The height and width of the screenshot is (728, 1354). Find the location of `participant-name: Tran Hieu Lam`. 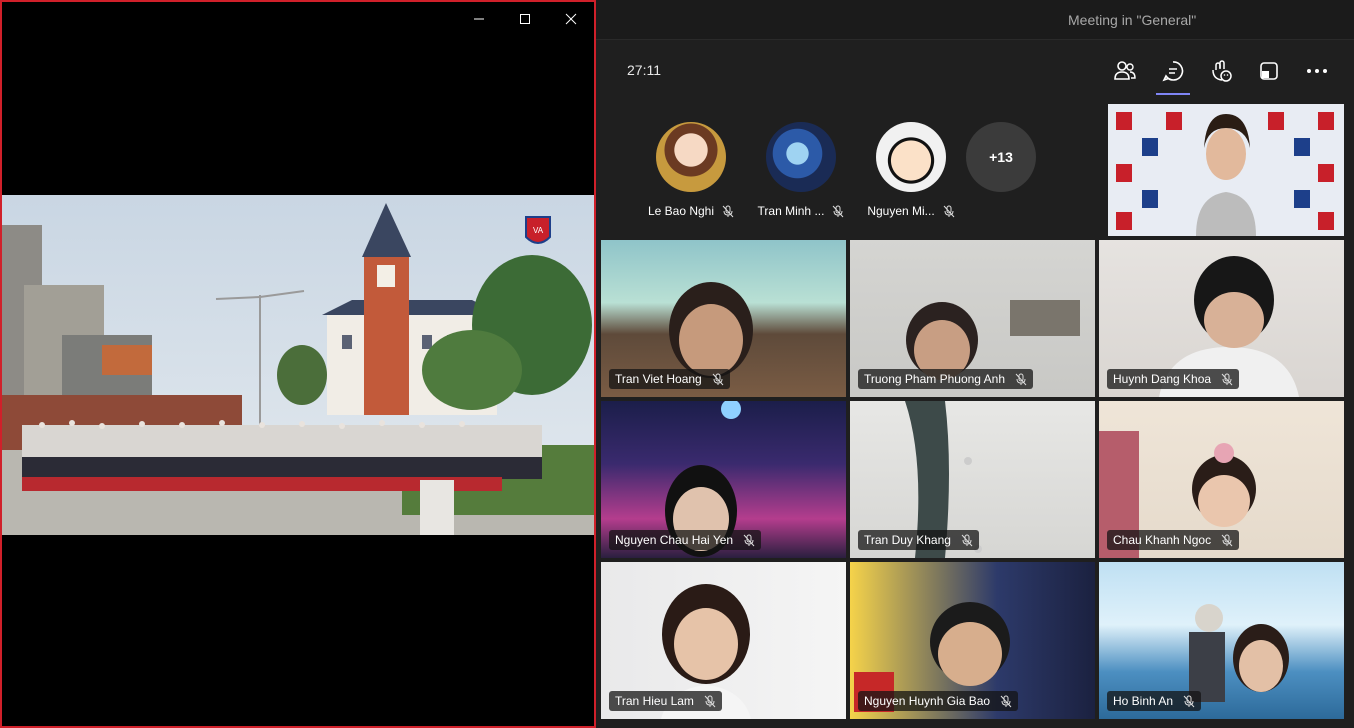

participant-name: Tran Hieu Lam is located at coordinates (654, 701).